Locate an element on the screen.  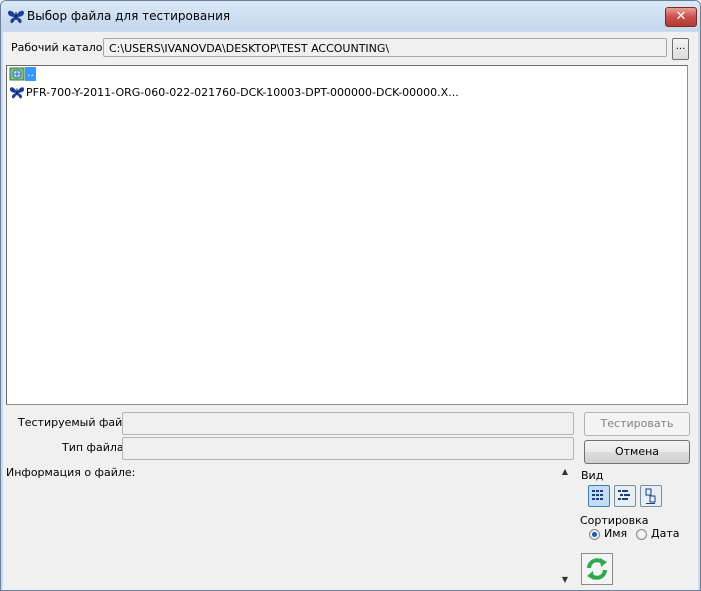
title-bar: Выбор файла для тестирования ✕ is located at coordinates (350, 16).